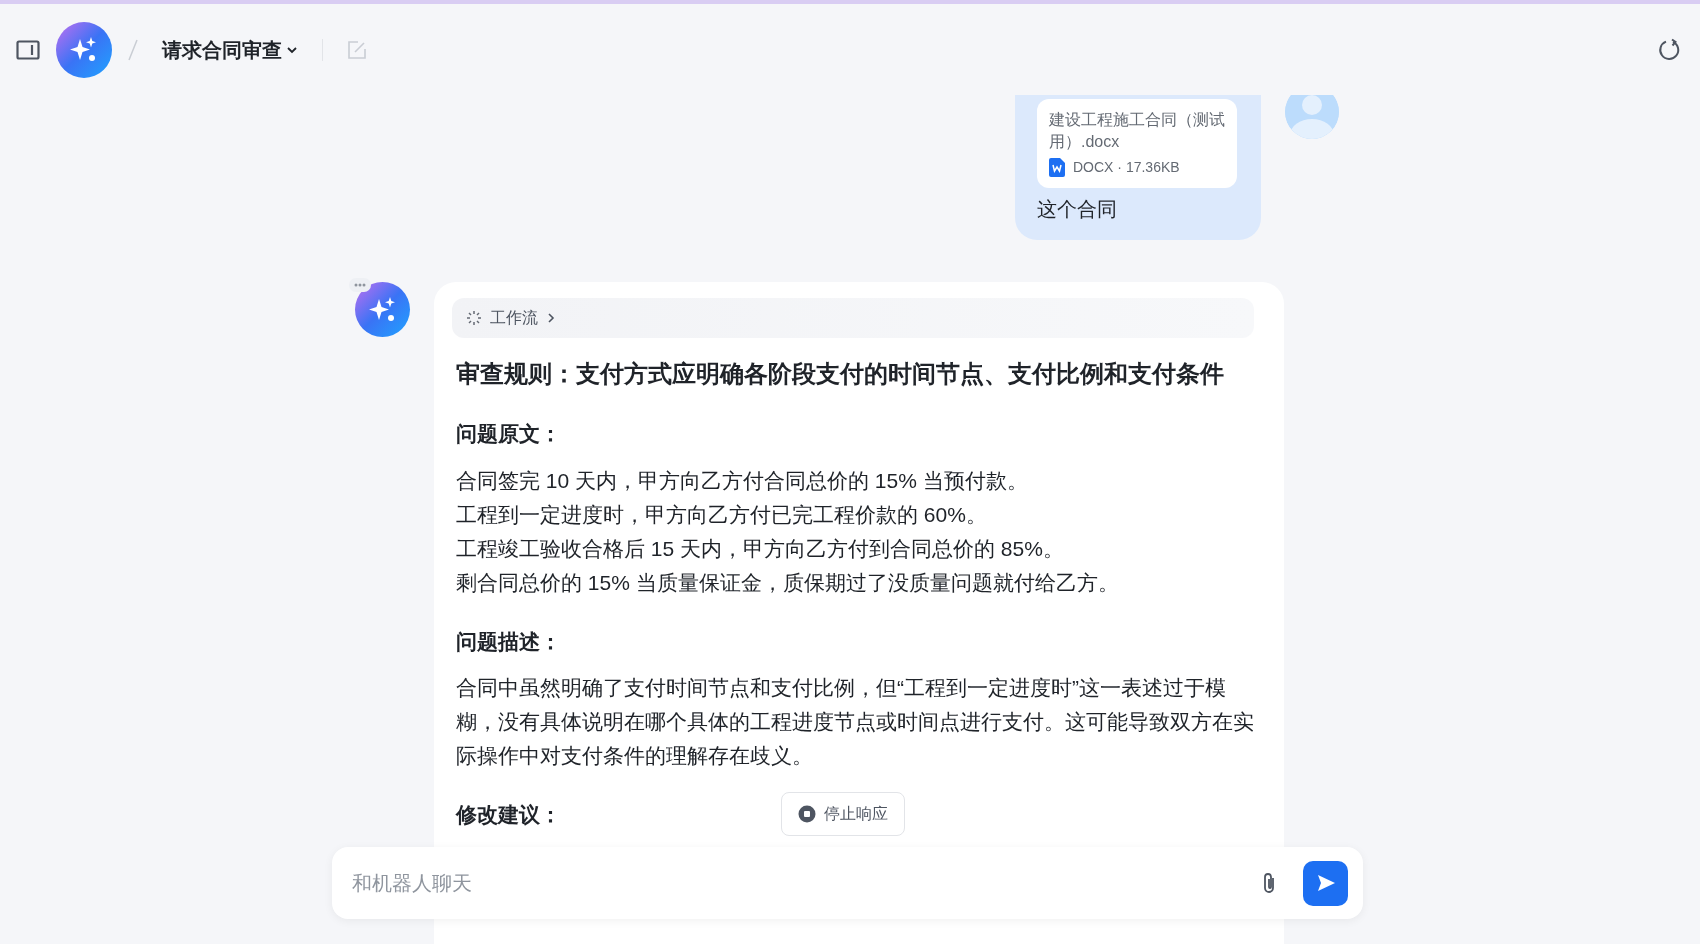 The image size is (1700, 944). I want to click on chevron-down-icon, so click(292, 49).